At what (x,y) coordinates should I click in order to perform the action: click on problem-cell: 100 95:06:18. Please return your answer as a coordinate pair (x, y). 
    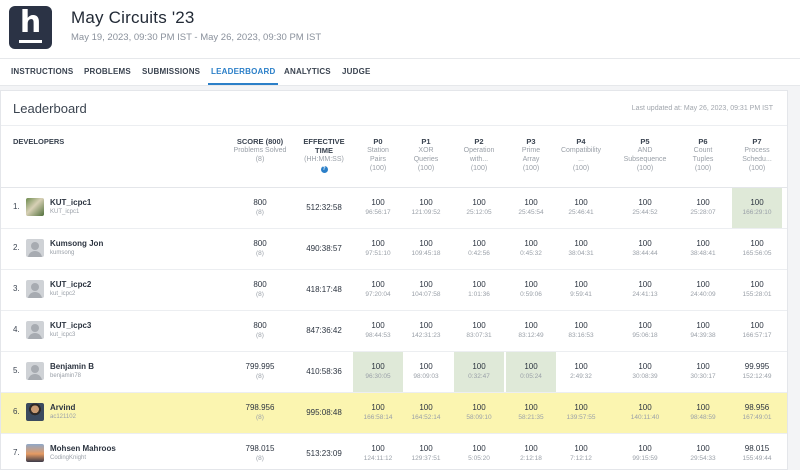
    Looking at the image, I should click on (645, 331).